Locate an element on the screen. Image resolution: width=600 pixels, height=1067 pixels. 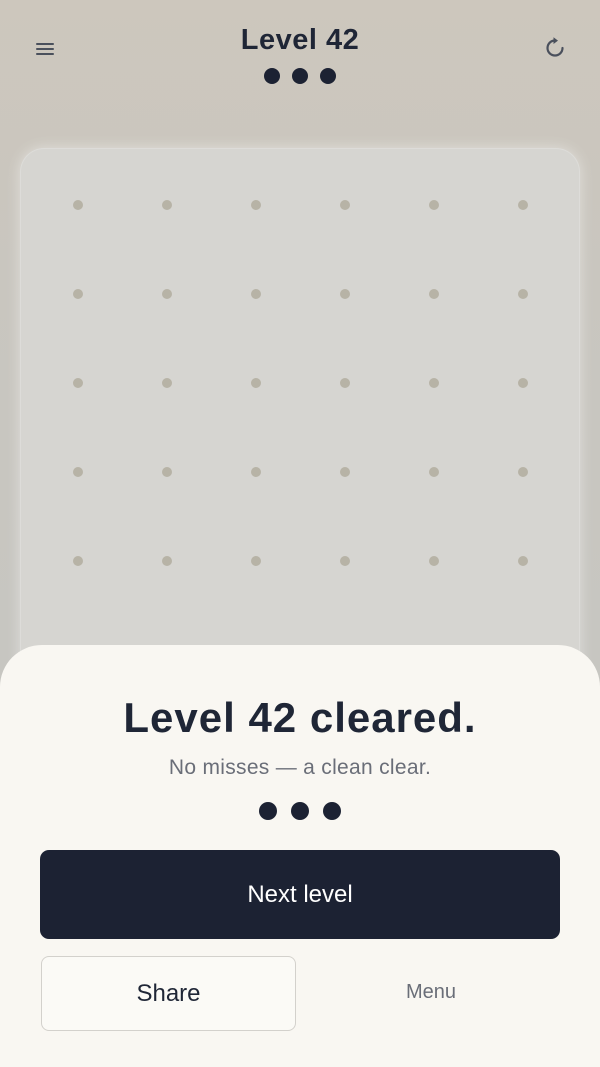
next-level-button: Next level is located at coordinates (300, 894).